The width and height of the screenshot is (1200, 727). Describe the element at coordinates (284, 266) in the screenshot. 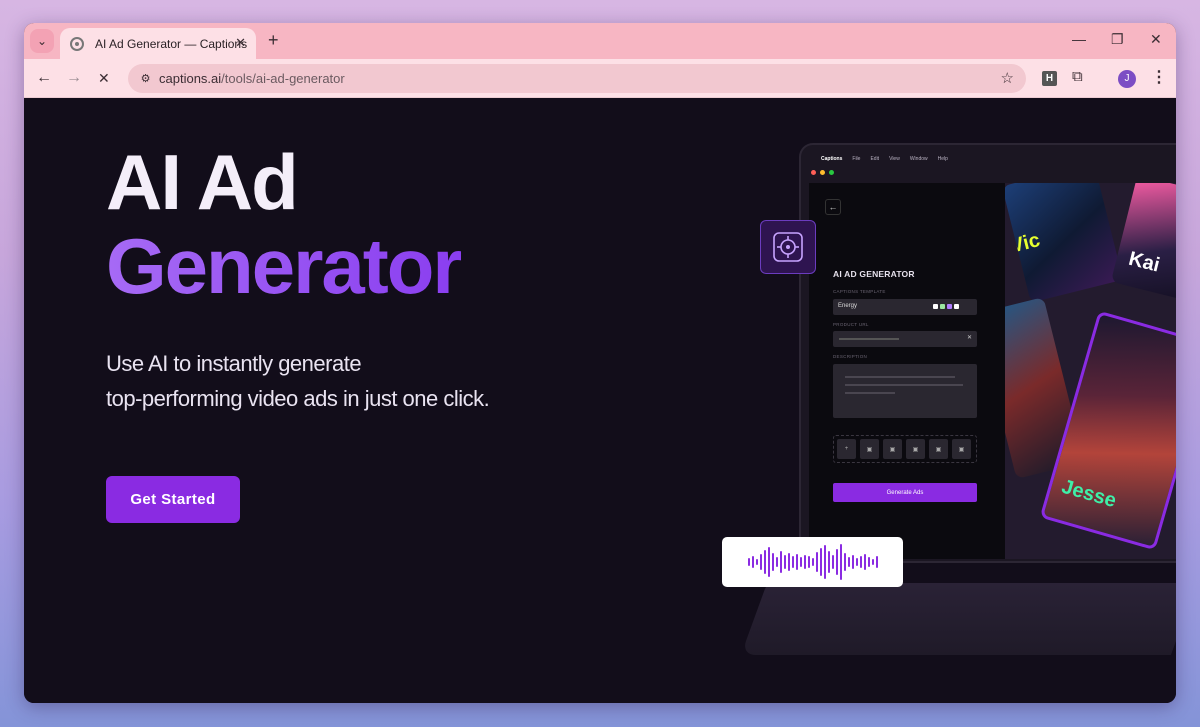

I see `hero-title-line2: Generator` at that location.